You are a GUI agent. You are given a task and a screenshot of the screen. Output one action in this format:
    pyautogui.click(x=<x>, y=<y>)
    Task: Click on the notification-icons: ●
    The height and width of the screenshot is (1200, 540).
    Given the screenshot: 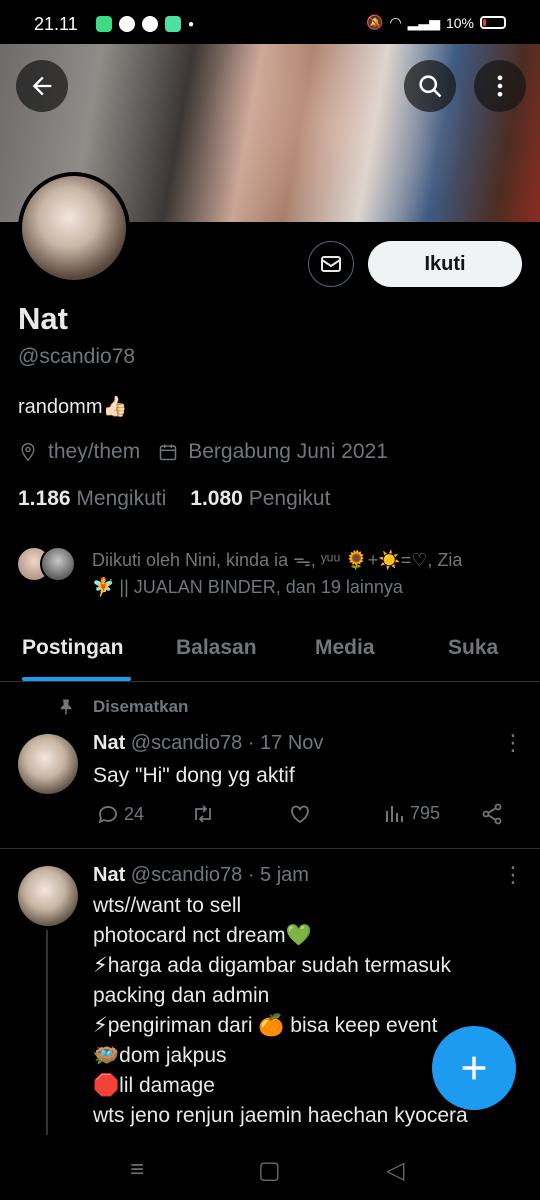 What is the action you would take?
    pyautogui.click(x=145, y=24)
    